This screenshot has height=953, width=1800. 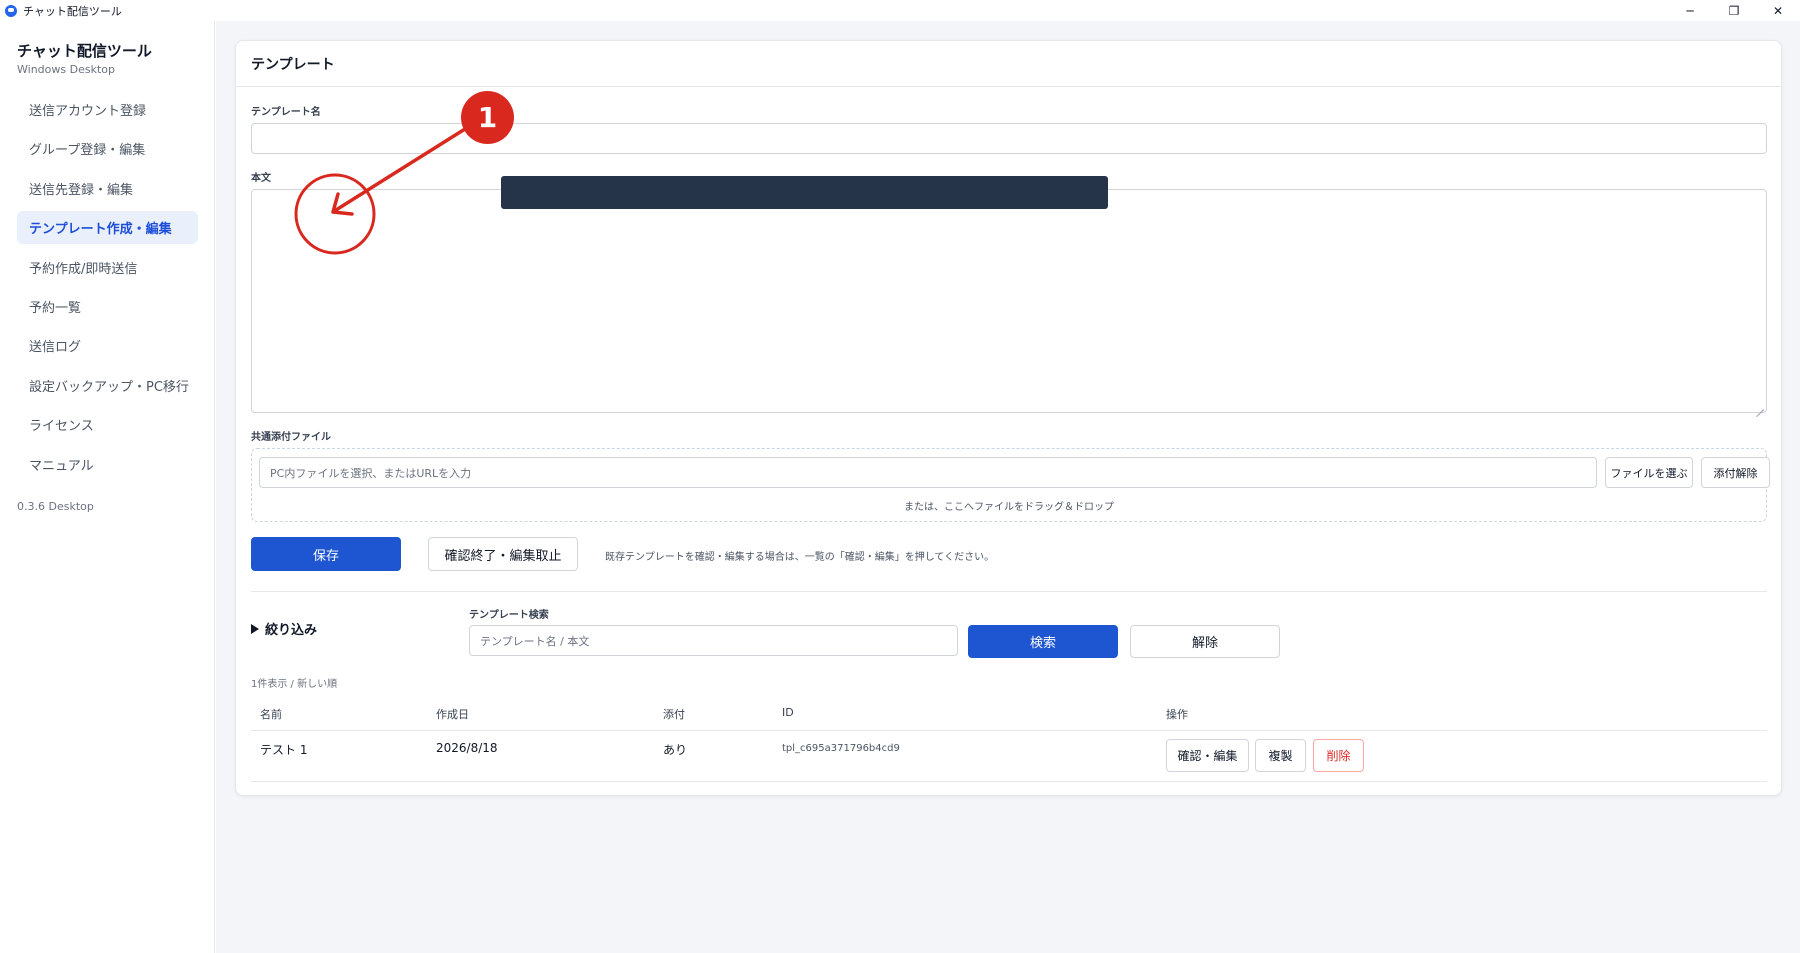 I want to click on template-search-input: テンプレート名 / 本文, so click(x=713, y=640).